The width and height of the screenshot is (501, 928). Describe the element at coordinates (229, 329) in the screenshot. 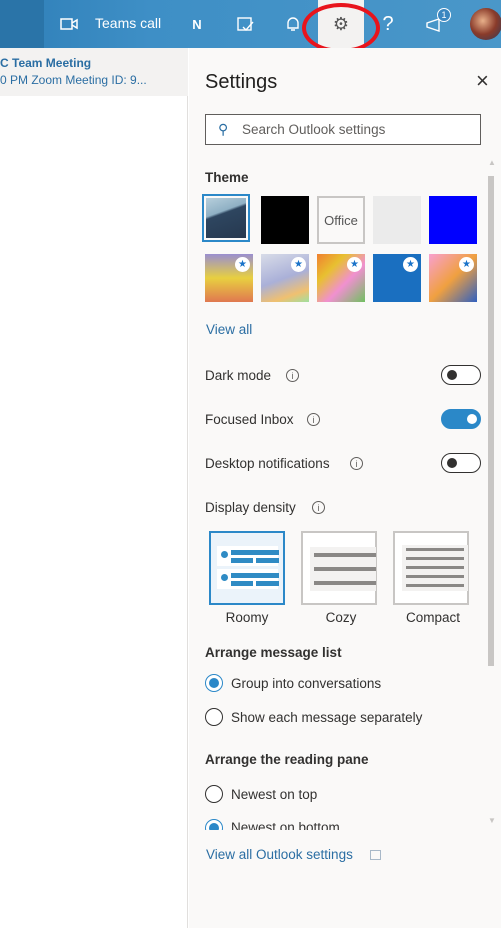

I see `view-all-themes-link: View all` at that location.